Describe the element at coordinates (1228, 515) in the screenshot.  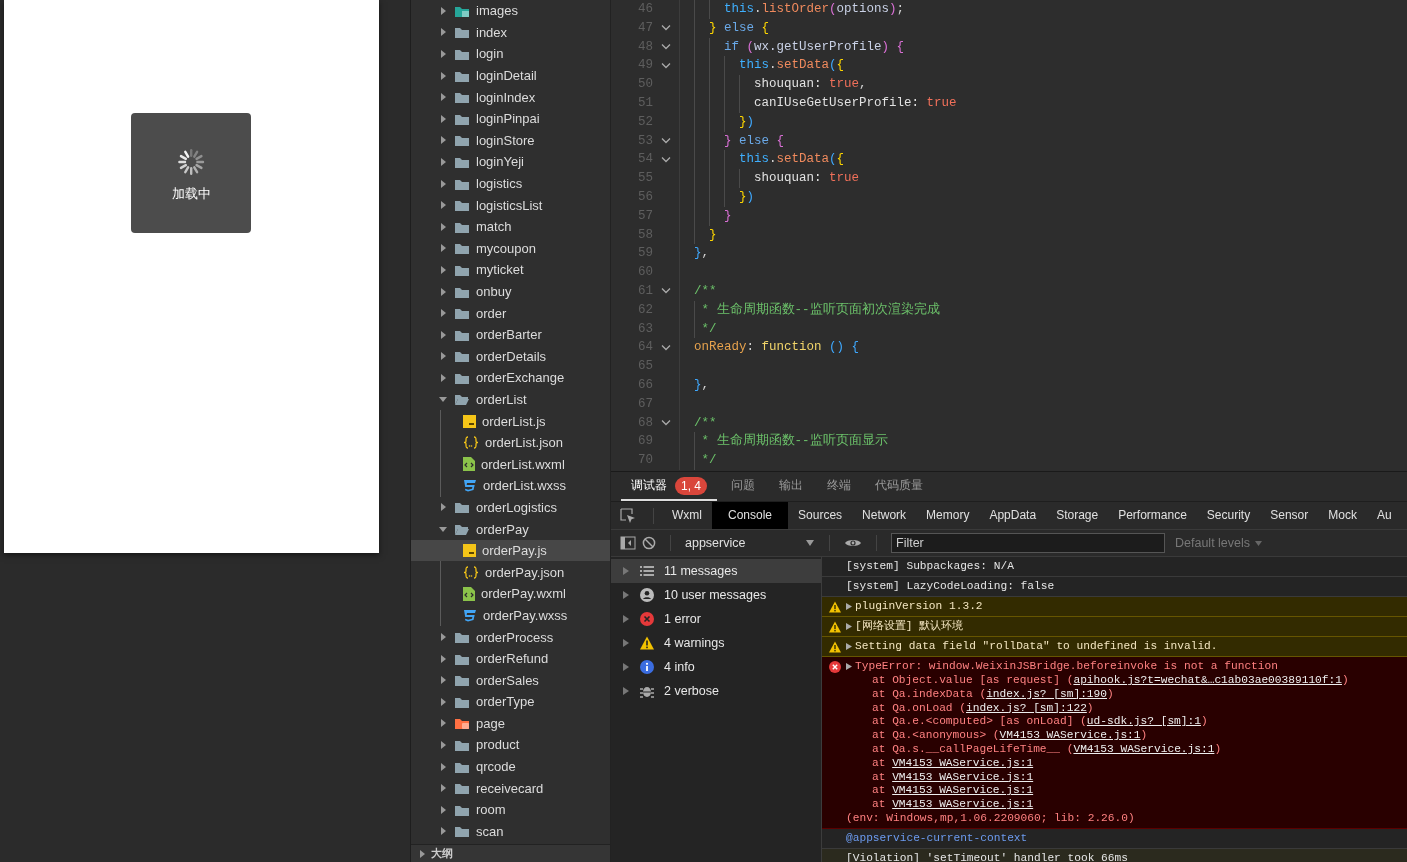
I see `devtools-tab: Security` at that location.